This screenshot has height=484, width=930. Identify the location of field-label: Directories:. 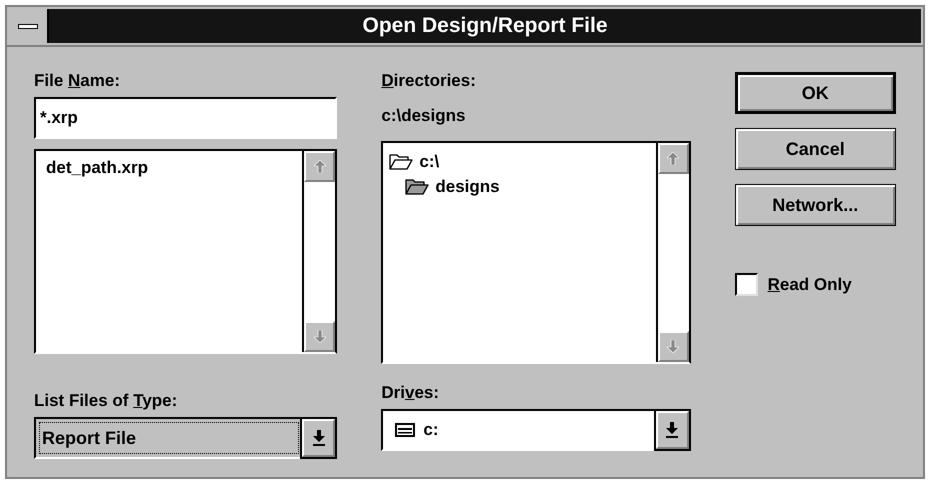
(429, 80).